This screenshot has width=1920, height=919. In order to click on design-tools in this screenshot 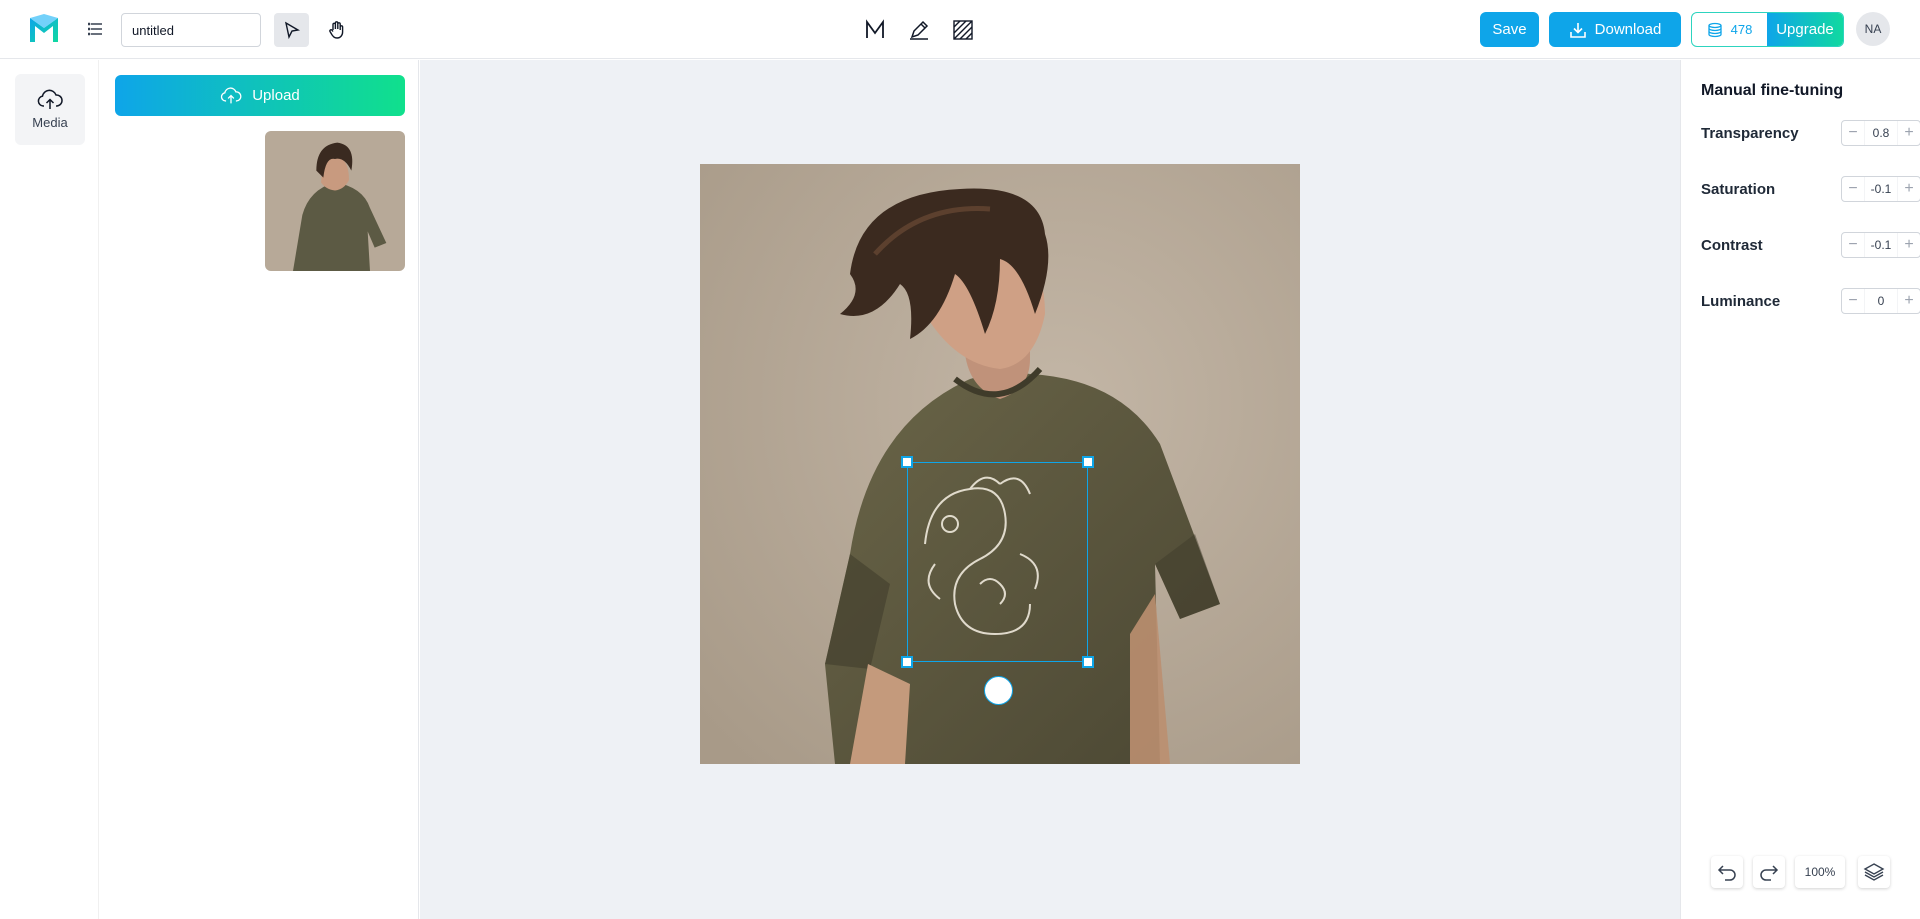, I will do `click(919, 30)`.